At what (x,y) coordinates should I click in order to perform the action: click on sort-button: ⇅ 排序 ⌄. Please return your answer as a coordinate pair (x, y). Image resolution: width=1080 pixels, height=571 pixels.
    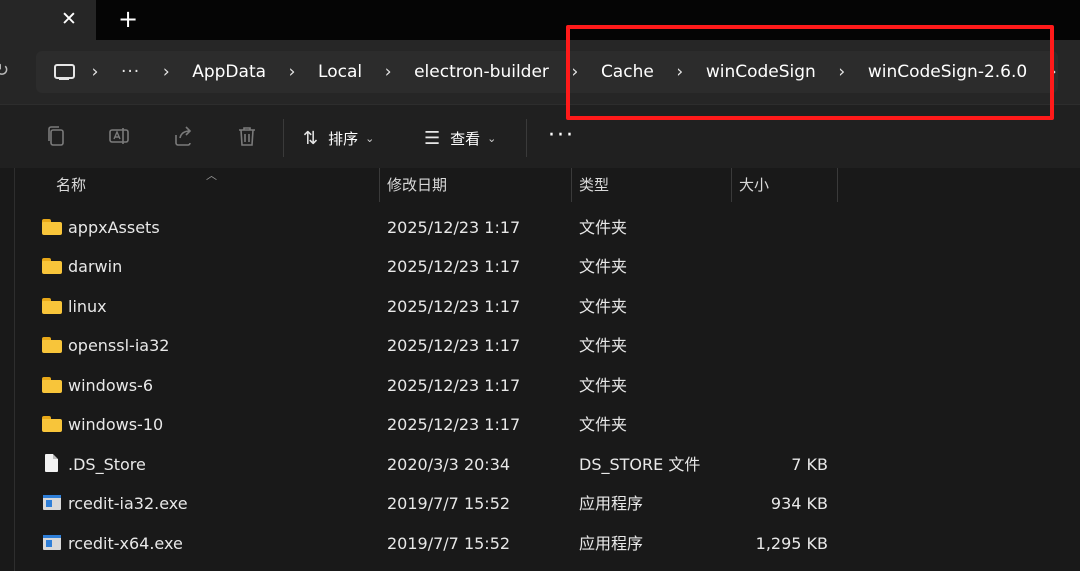
    Looking at the image, I should click on (338, 138).